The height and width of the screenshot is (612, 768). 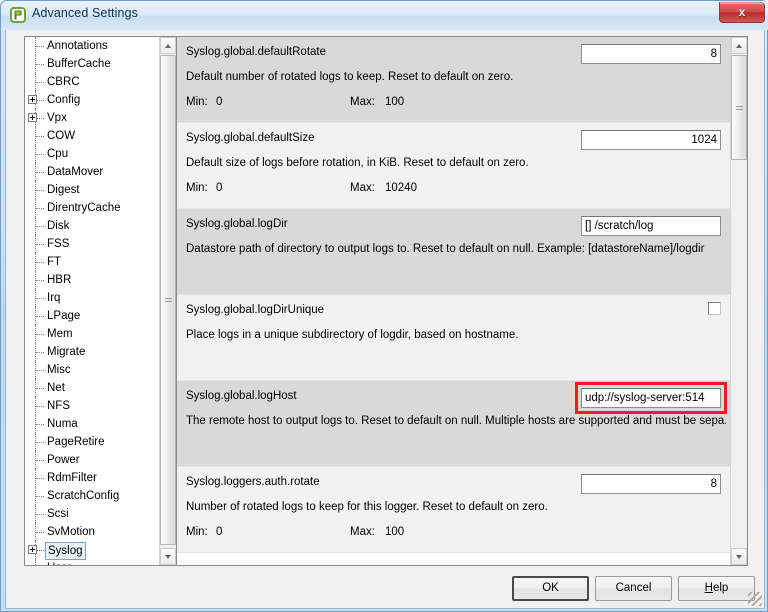 What do you see at coordinates (92, 352) in the screenshot?
I see `tree-item-migrate: Migrate` at bounding box center [92, 352].